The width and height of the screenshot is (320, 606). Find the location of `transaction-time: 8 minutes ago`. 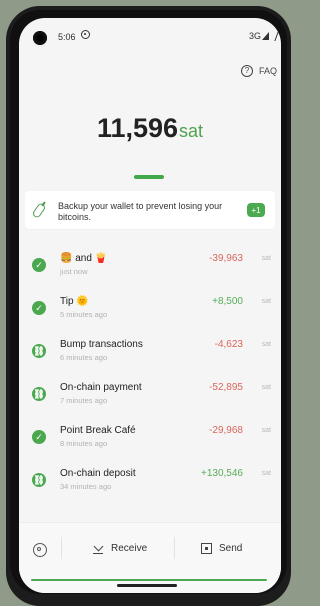

transaction-time: 8 minutes ago is located at coordinates (84, 443).